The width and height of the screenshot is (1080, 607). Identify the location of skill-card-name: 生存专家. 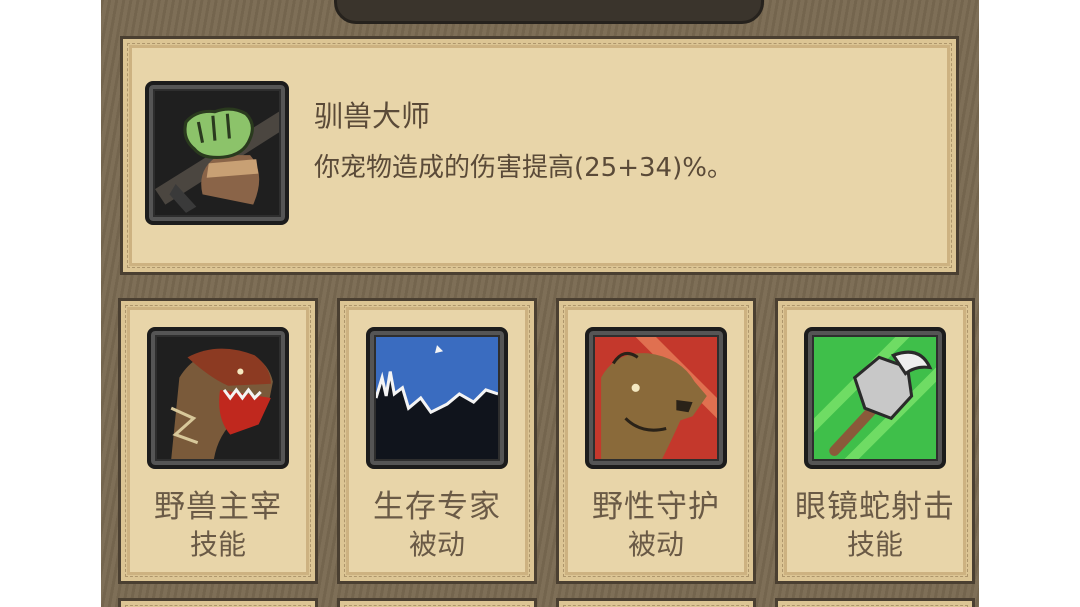
(437, 507).